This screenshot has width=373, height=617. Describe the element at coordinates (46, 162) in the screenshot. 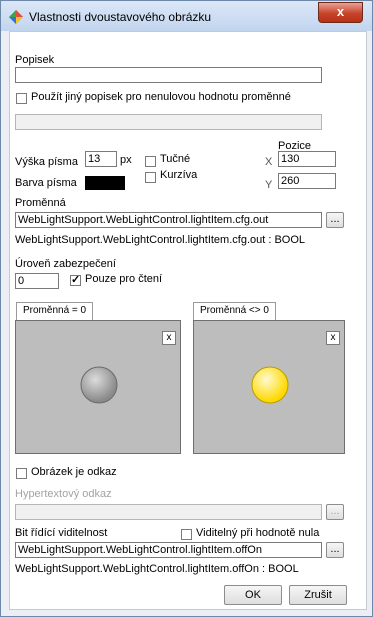

I see `font-height-label: Výška písma` at that location.